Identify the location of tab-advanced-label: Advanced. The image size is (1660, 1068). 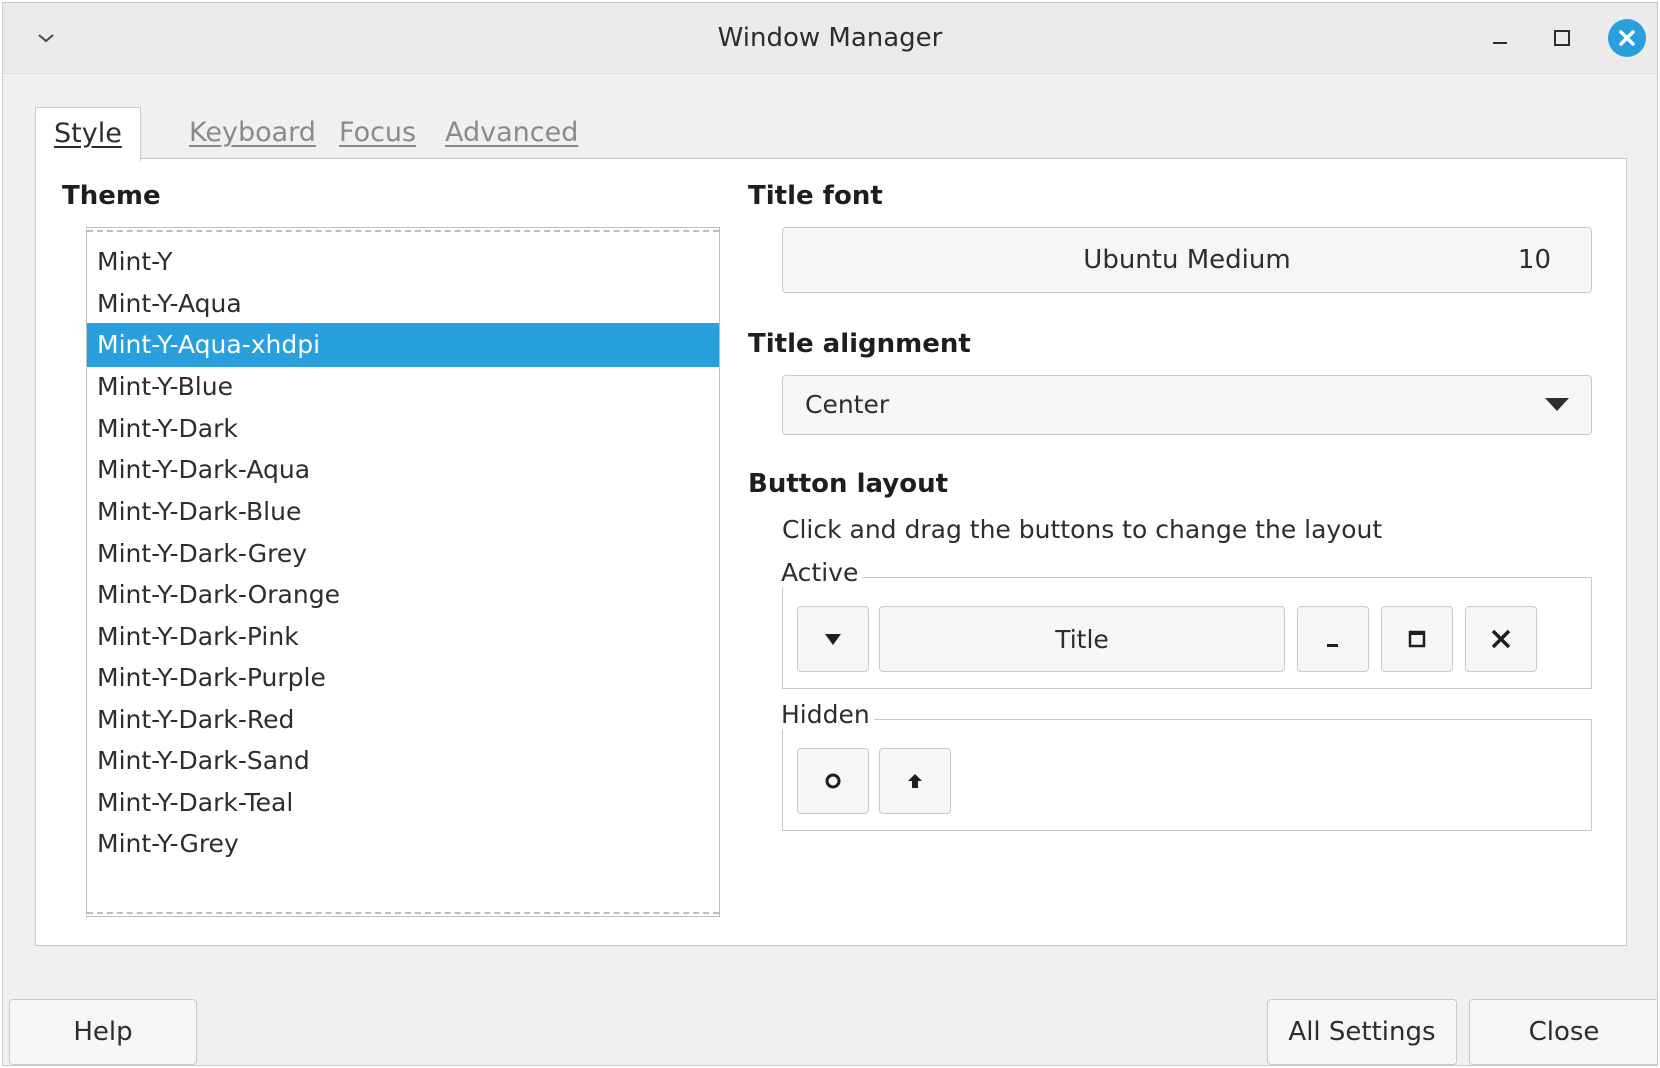
(512, 132).